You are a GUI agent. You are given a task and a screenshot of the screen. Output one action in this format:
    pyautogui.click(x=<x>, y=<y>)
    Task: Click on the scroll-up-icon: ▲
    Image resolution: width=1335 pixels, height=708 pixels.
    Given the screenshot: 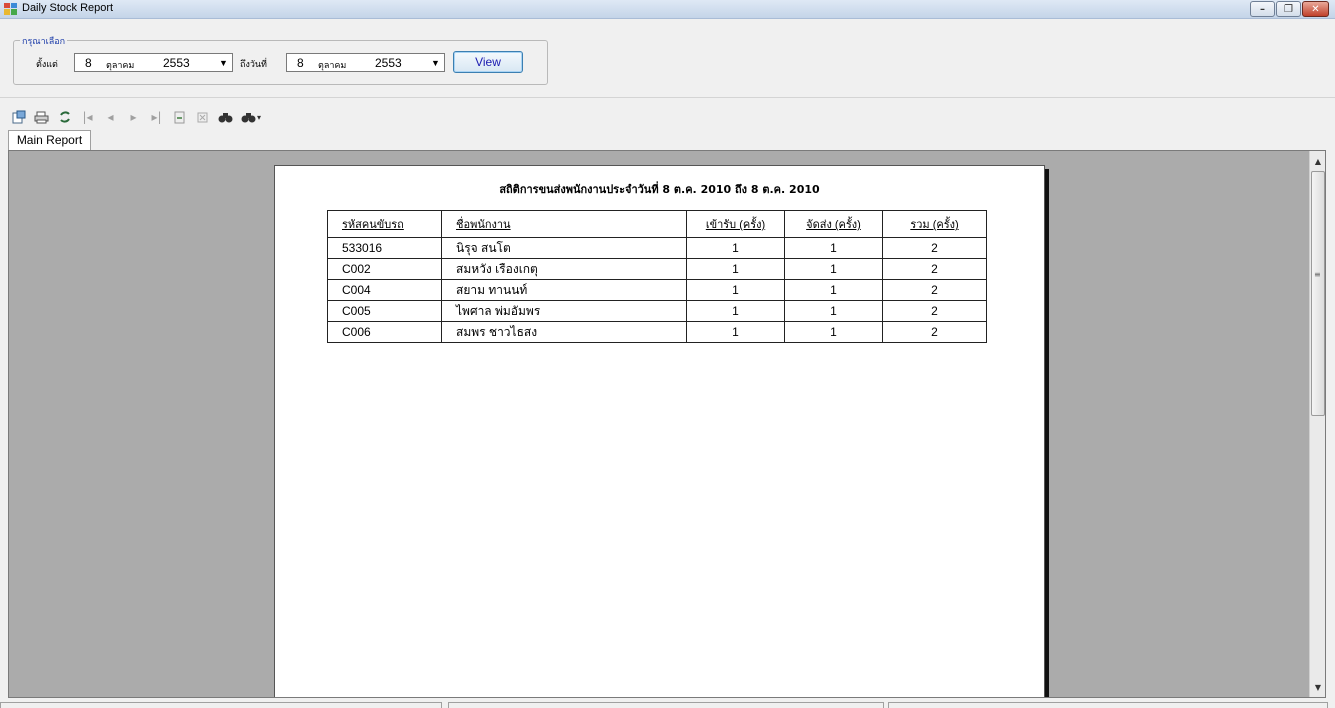 What is the action you would take?
    pyautogui.click(x=1317, y=161)
    